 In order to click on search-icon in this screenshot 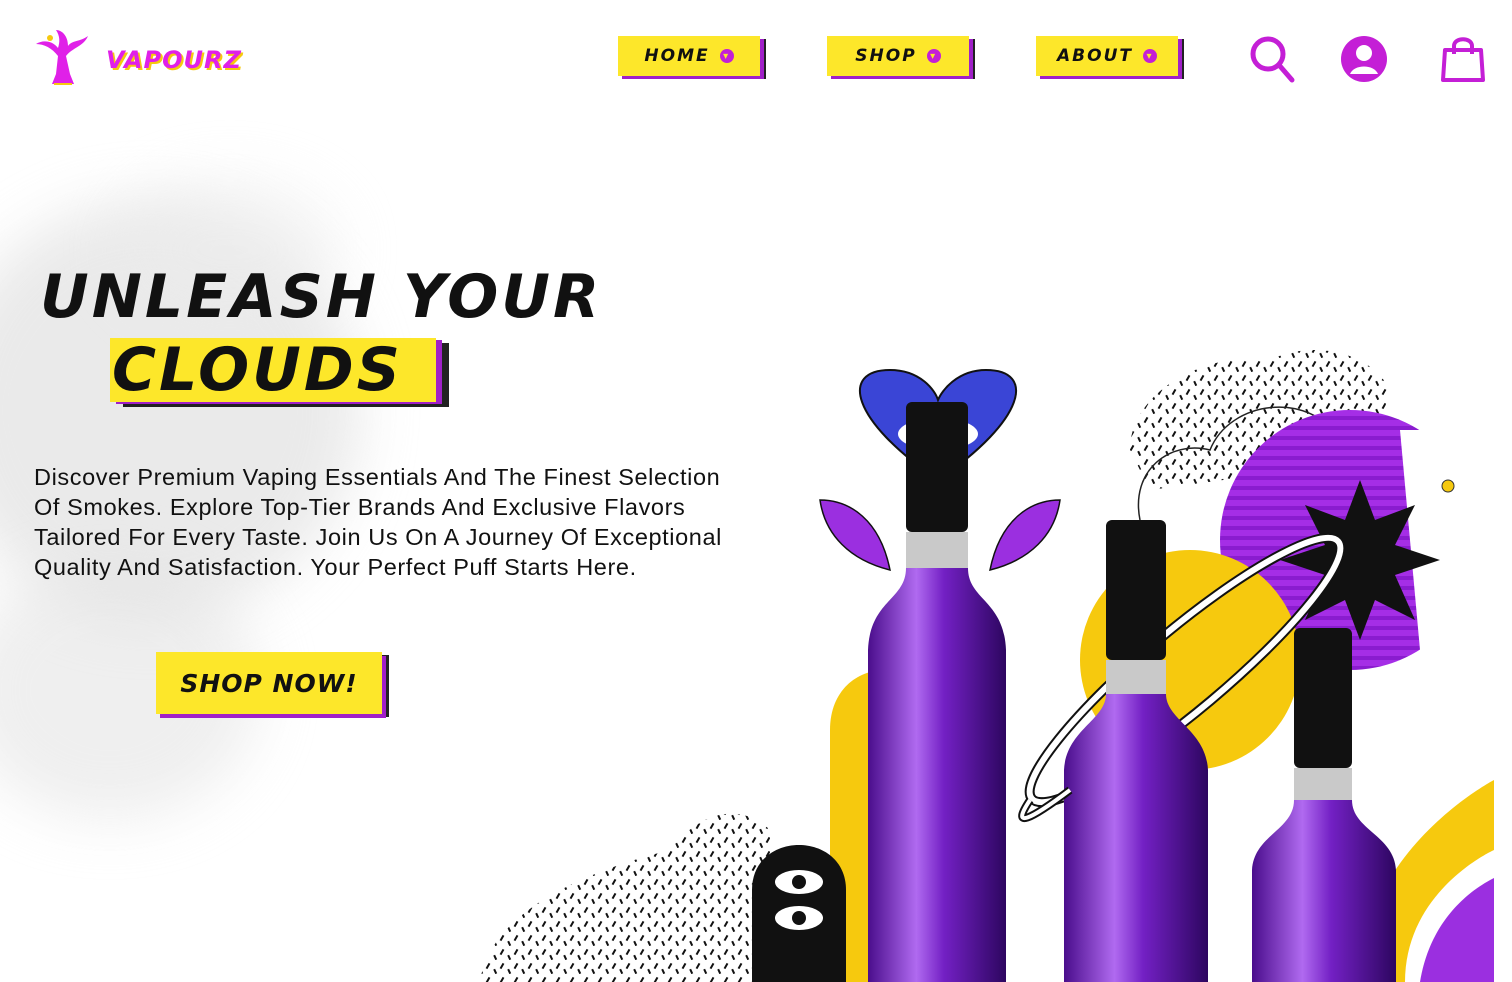, I will do `click(1272, 59)`.